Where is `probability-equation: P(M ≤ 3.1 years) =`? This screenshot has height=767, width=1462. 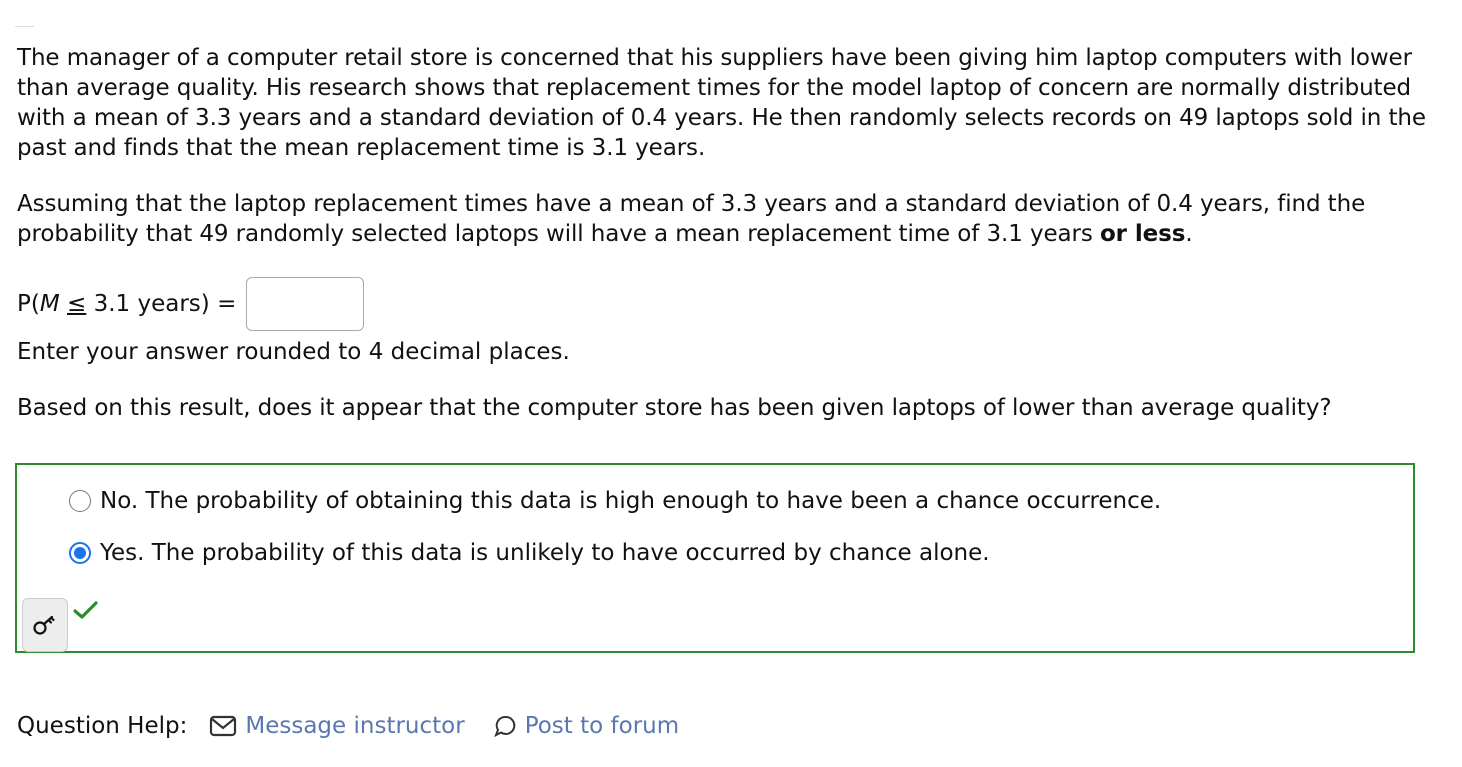
probability-equation: P(M ≤ 3.1 years) = is located at coordinates (191, 304).